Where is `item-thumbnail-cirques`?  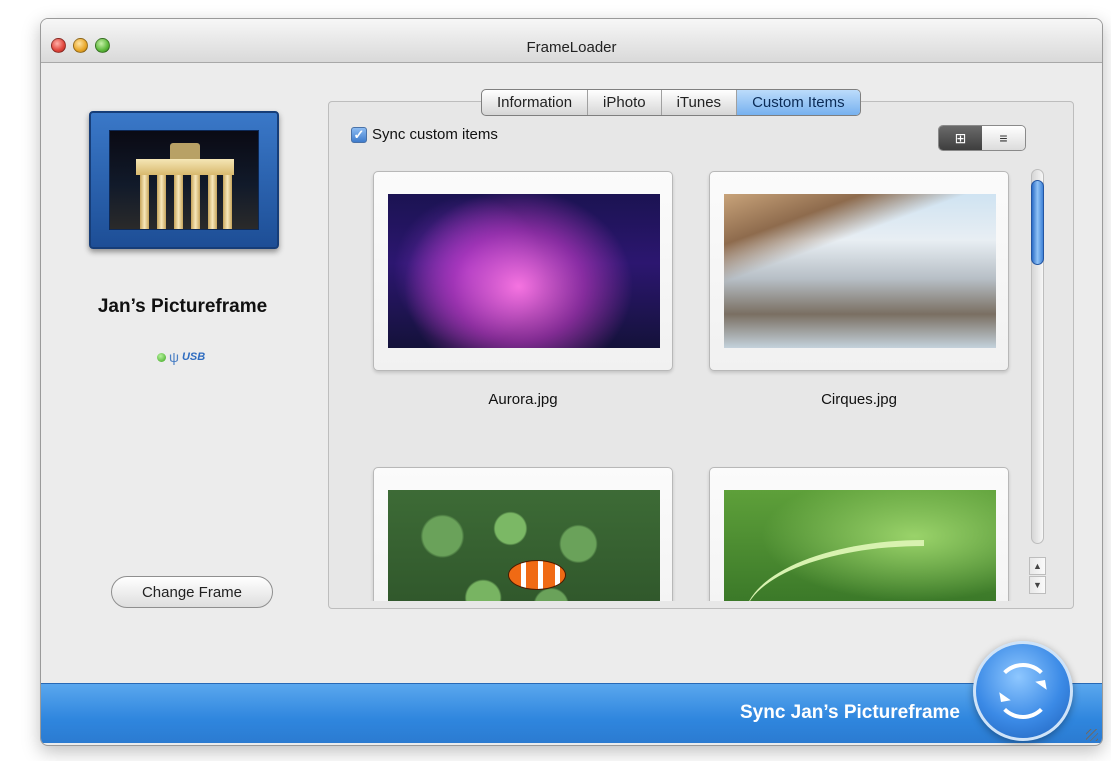 item-thumbnail-cirques is located at coordinates (860, 271).